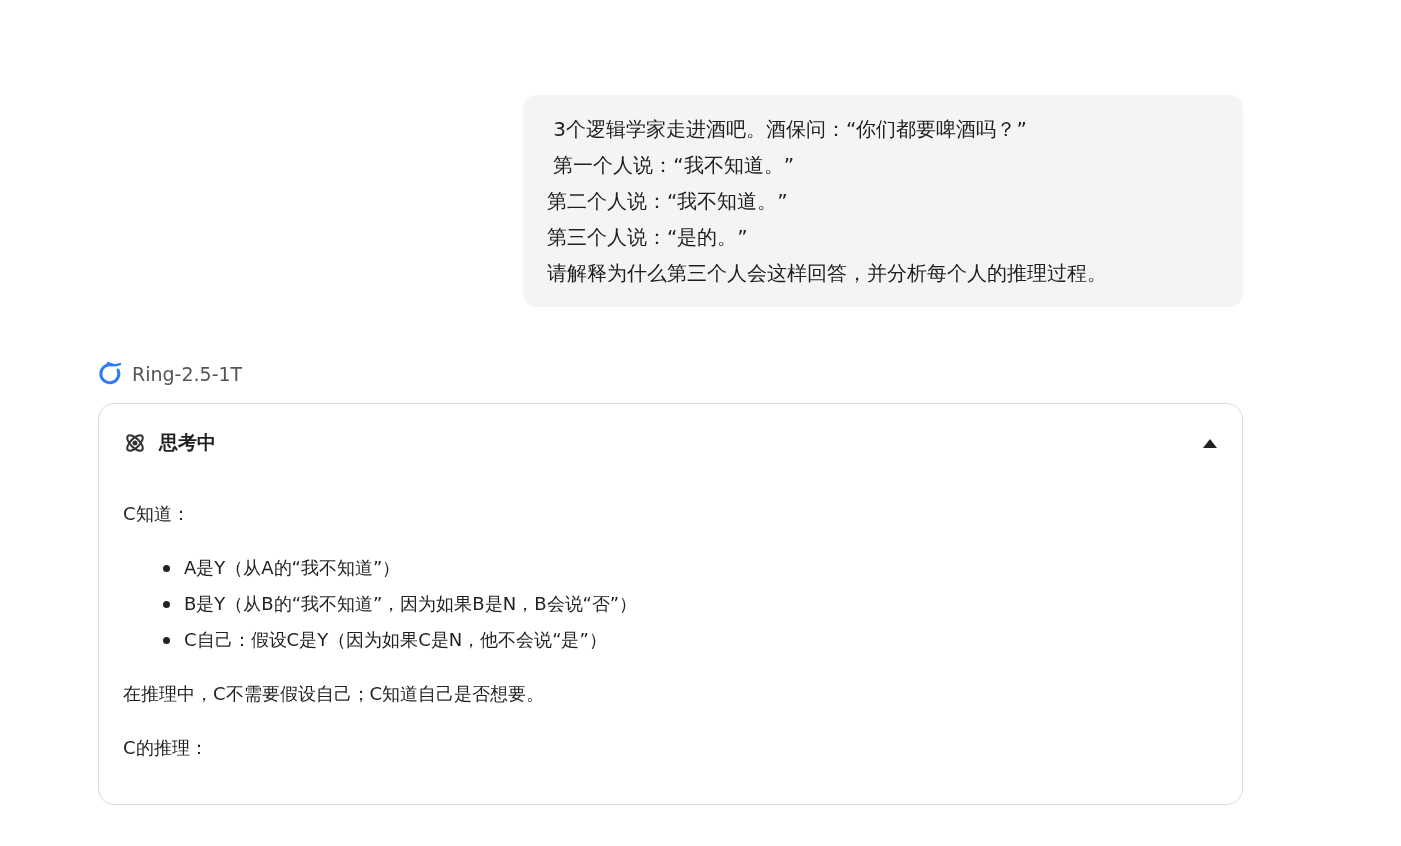 This screenshot has height=846, width=1401. I want to click on message-text: 第三个人说：“是的。”, so click(648, 237).